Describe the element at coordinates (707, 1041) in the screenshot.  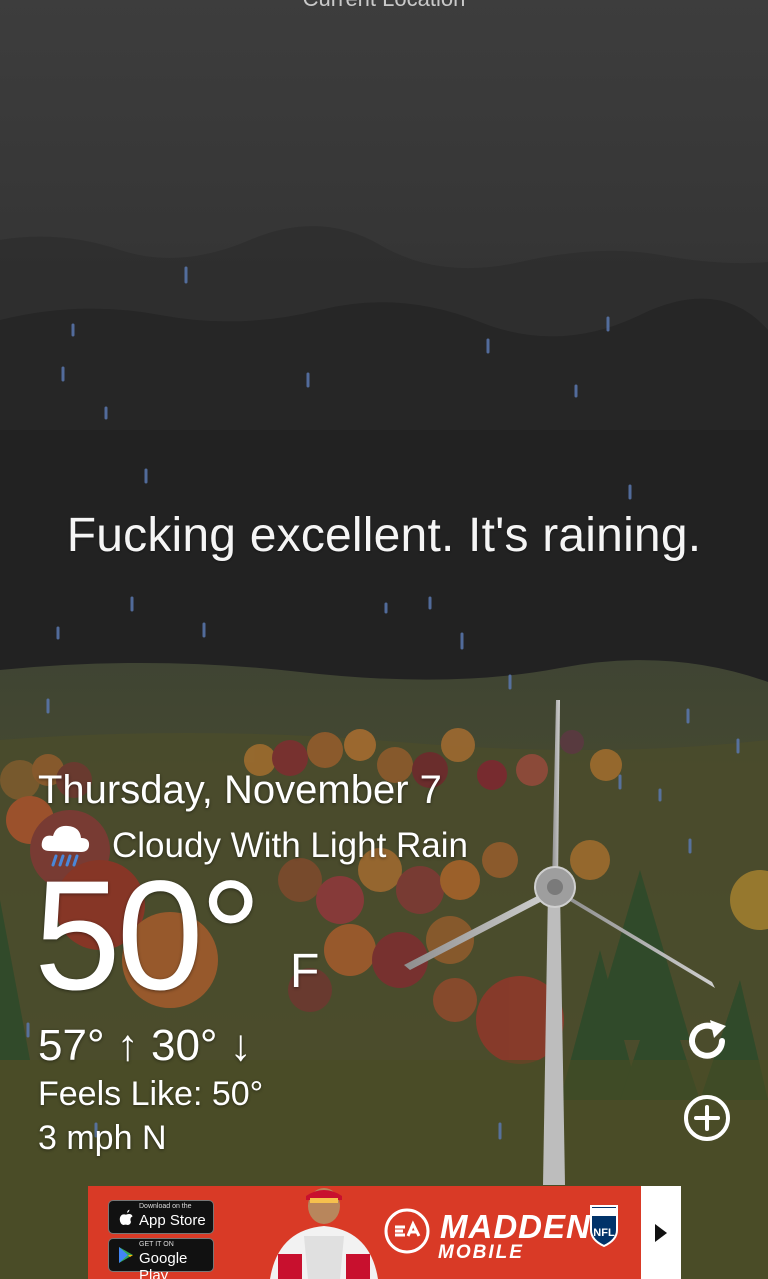
I see `refresh-icon` at that location.